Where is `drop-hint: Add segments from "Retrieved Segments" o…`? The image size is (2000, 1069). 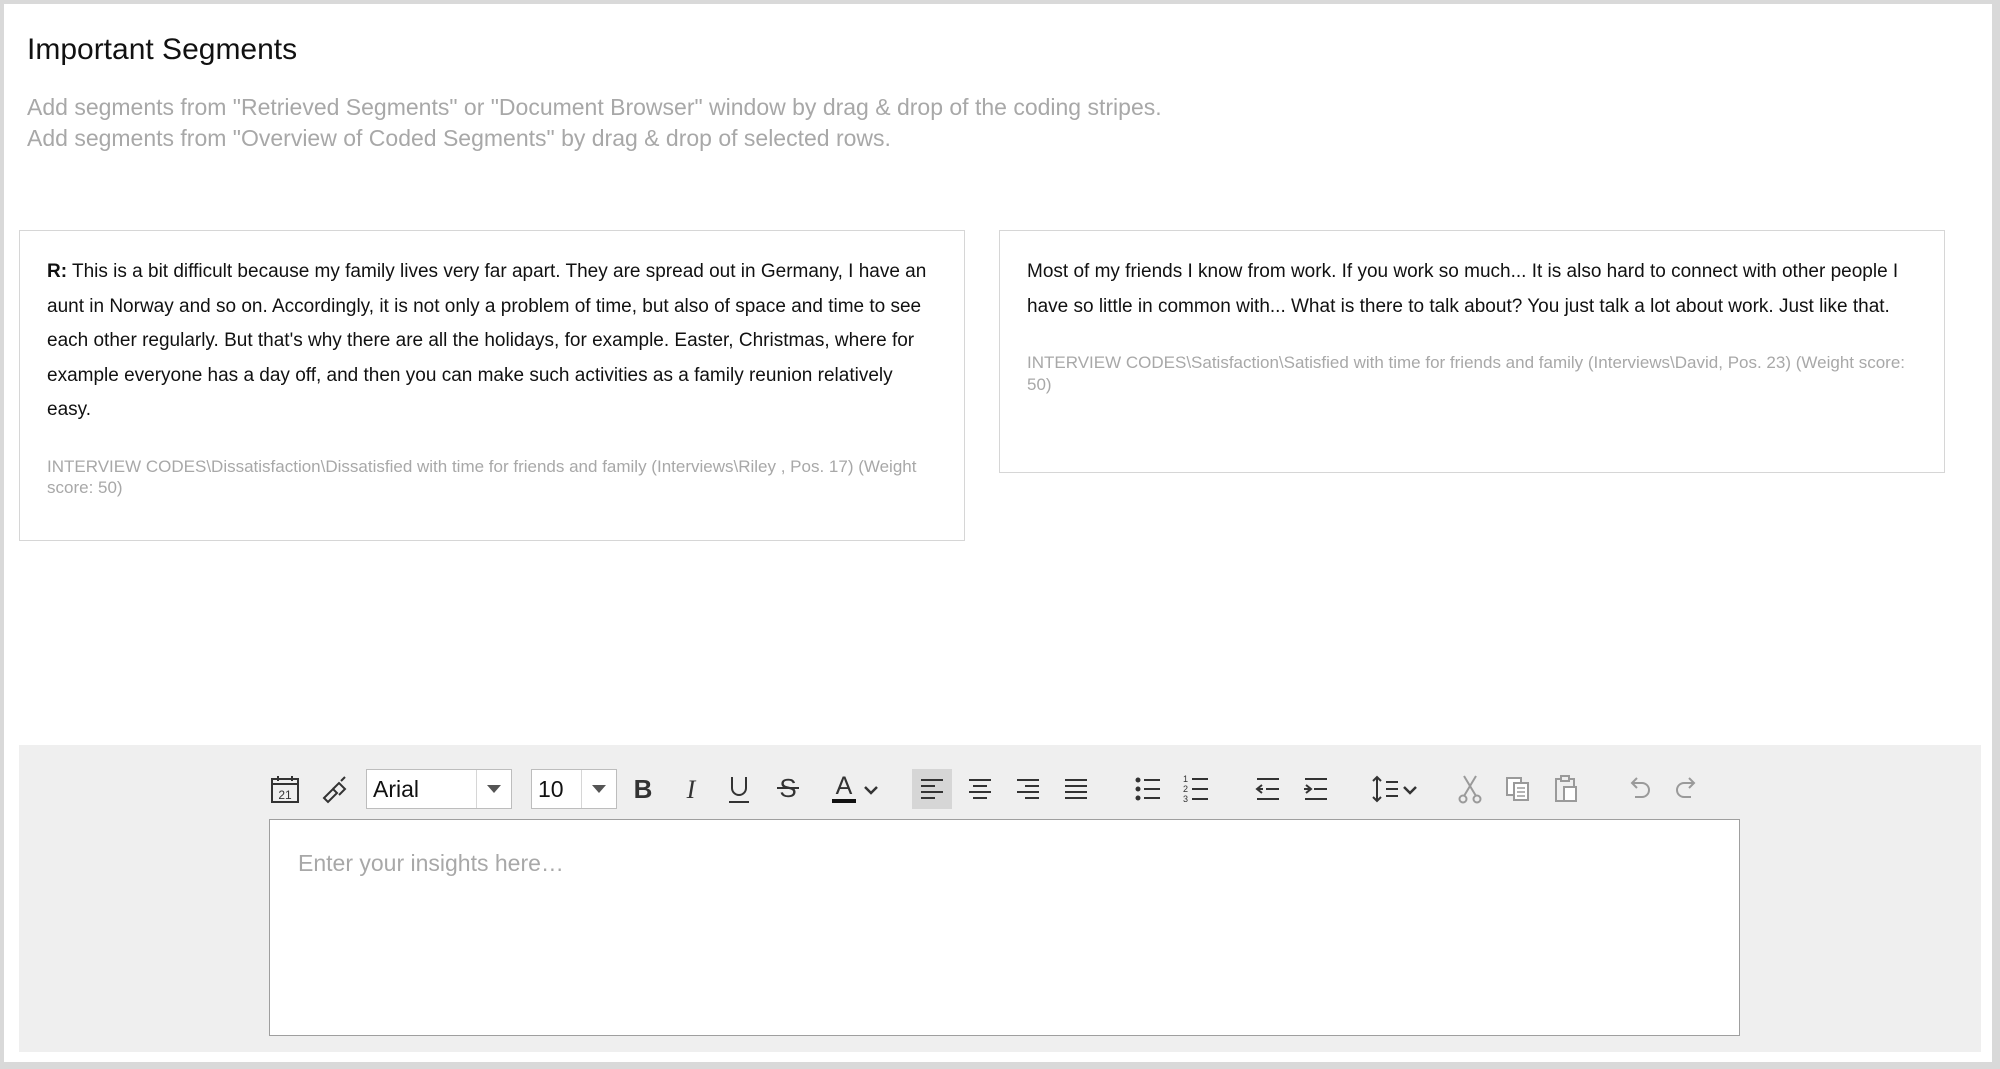 drop-hint: Add segments from "Retrieved Segments" o… is located at coordinates (594, 123).